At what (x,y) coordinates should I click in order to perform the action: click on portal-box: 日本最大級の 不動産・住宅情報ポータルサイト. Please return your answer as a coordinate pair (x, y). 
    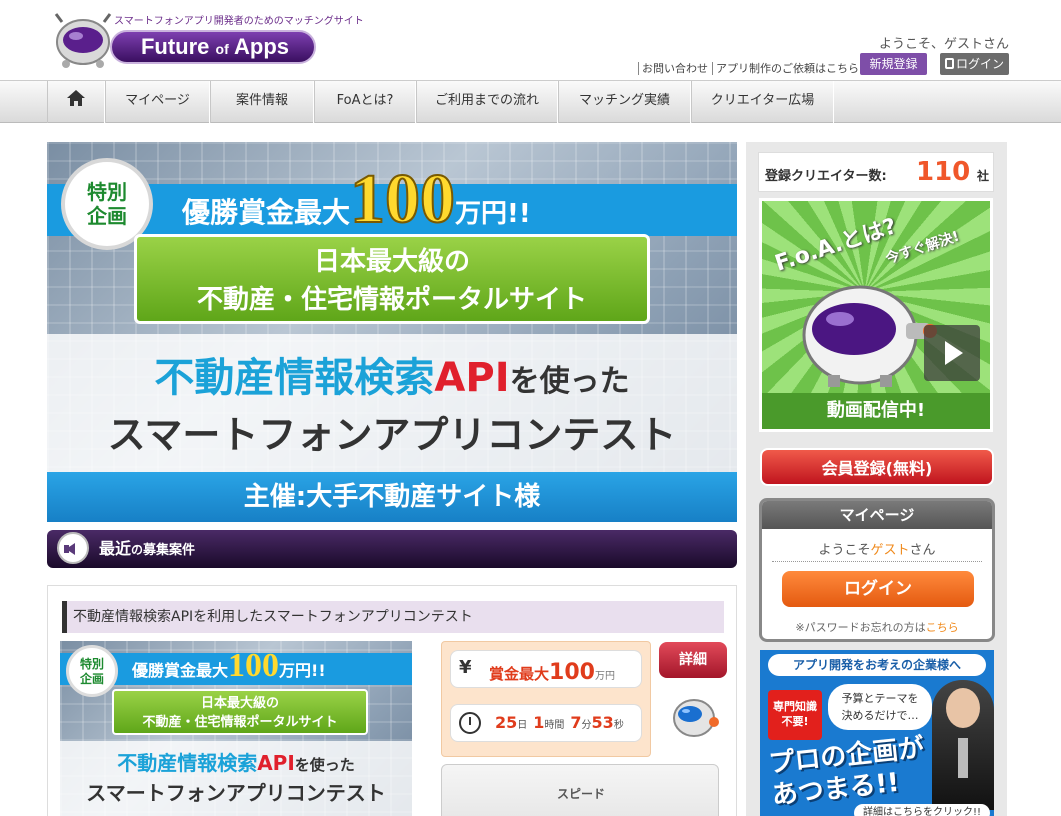
    Looking at the image, I should click on (392, 279).